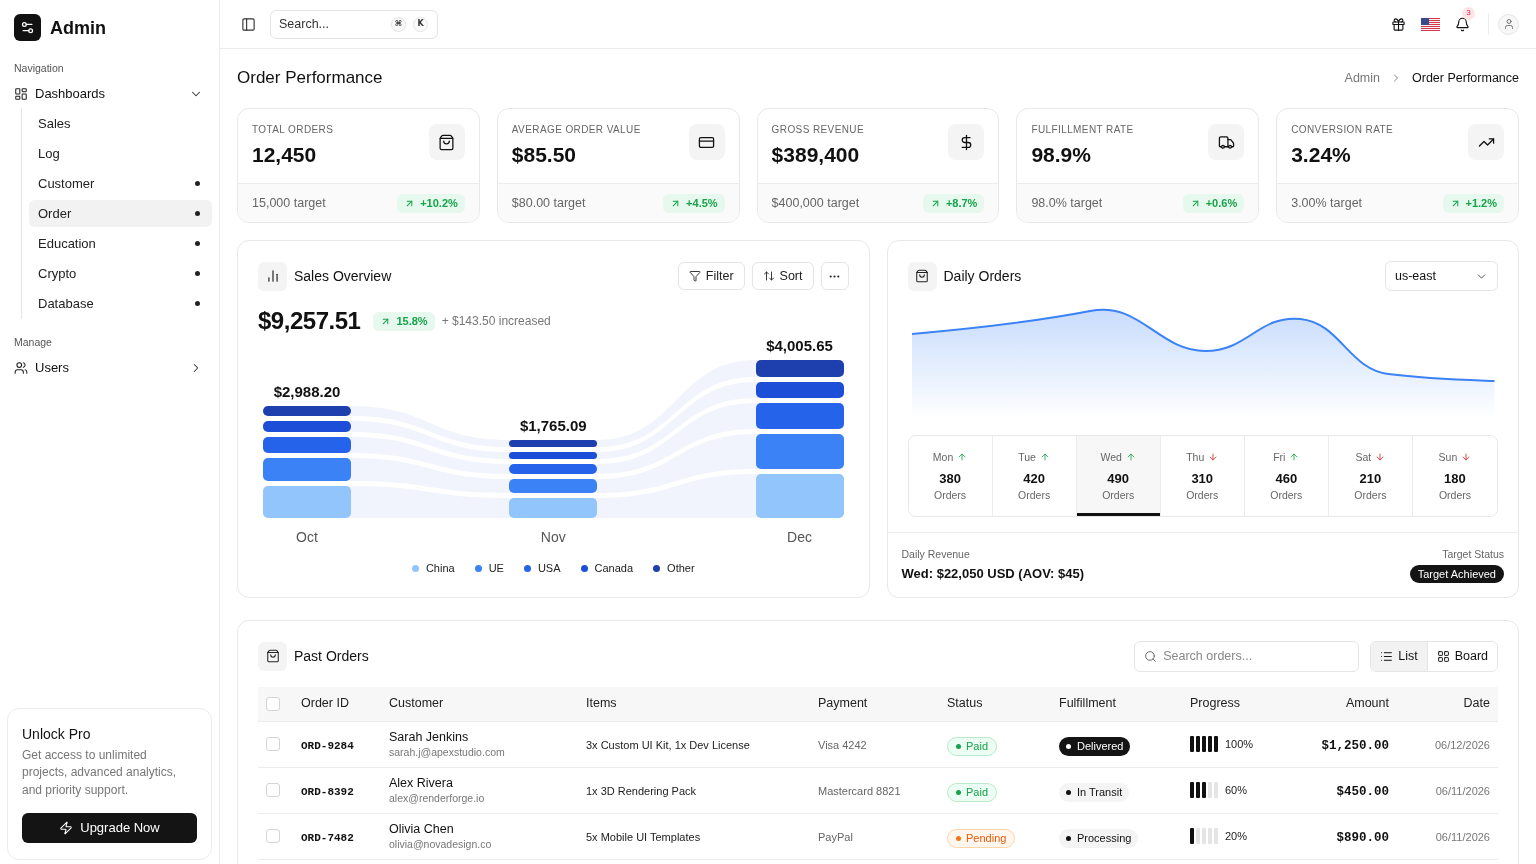  I want to click on status-text: Pending, so click(986, 839).